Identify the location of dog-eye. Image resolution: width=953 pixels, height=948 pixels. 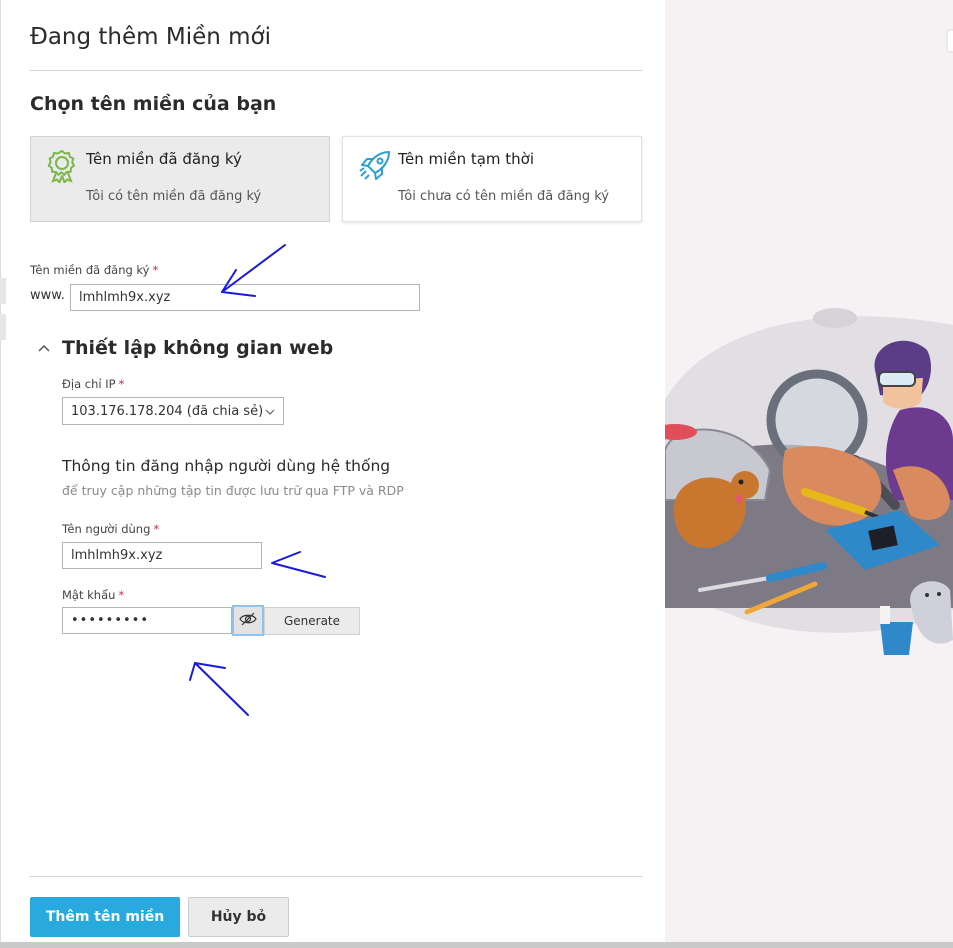
(741, 482).